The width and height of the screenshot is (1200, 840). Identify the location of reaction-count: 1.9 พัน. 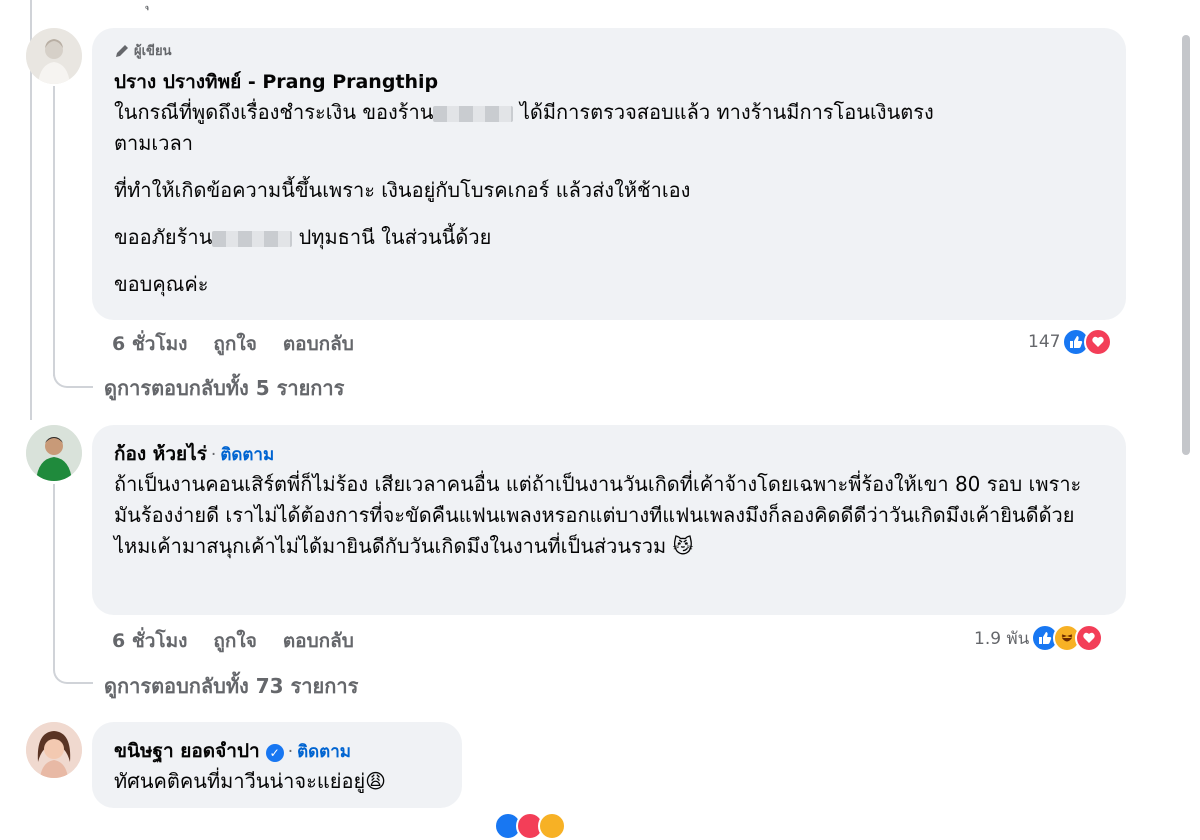
(1002, 638).